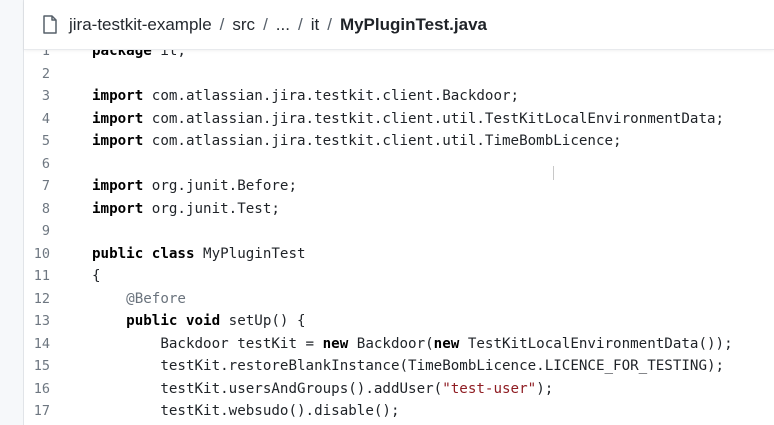 The image size is (774, 425). I want to click on code-string: "test-user", so click(489, 388).